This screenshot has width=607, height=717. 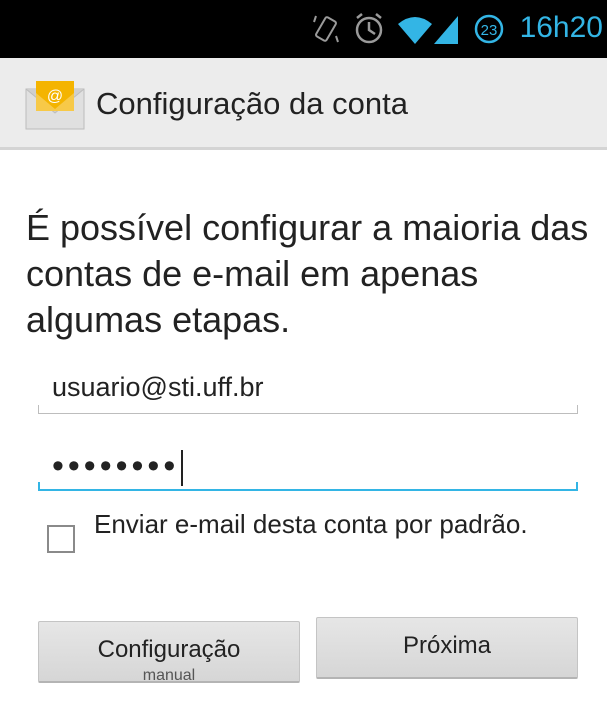 What do you see at coordinates (308, 390) in the screenshot?
I see `email-field: usuario@sti.uff.br` at bounding box center [308, 390].